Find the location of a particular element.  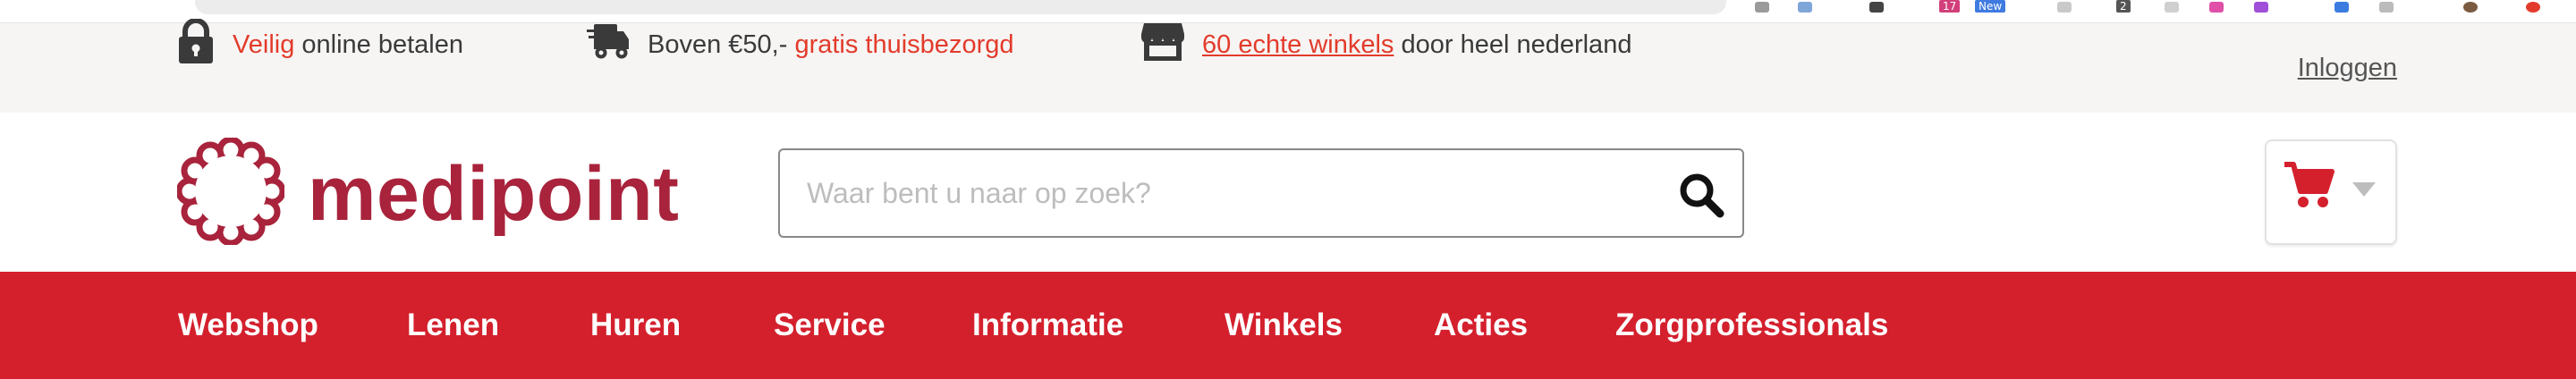

count-badge: 2 is located at coordinates (2123, 6).